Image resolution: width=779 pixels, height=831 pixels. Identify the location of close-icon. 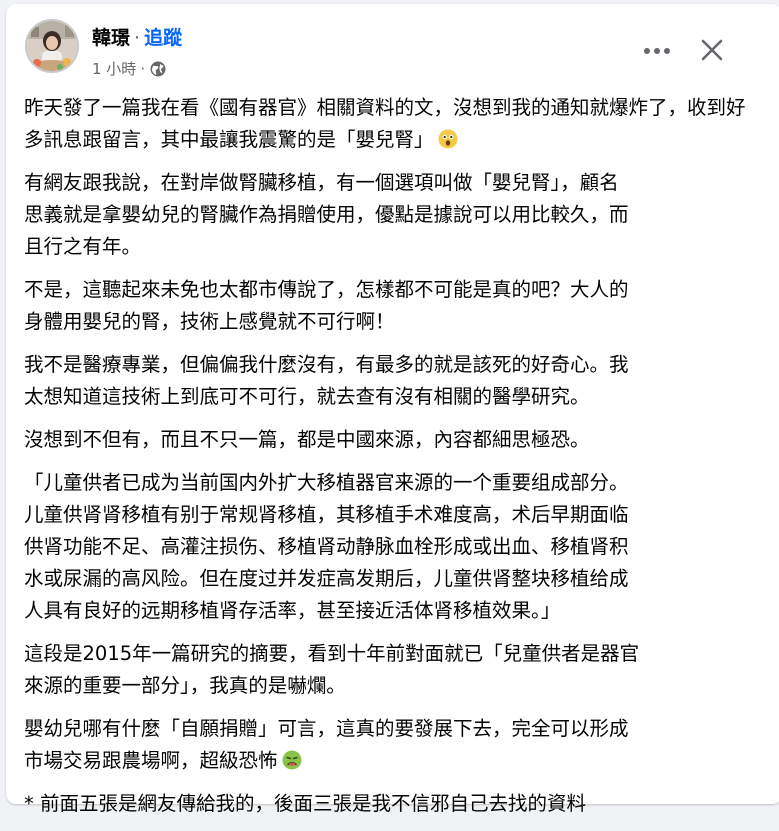
(712, 50).